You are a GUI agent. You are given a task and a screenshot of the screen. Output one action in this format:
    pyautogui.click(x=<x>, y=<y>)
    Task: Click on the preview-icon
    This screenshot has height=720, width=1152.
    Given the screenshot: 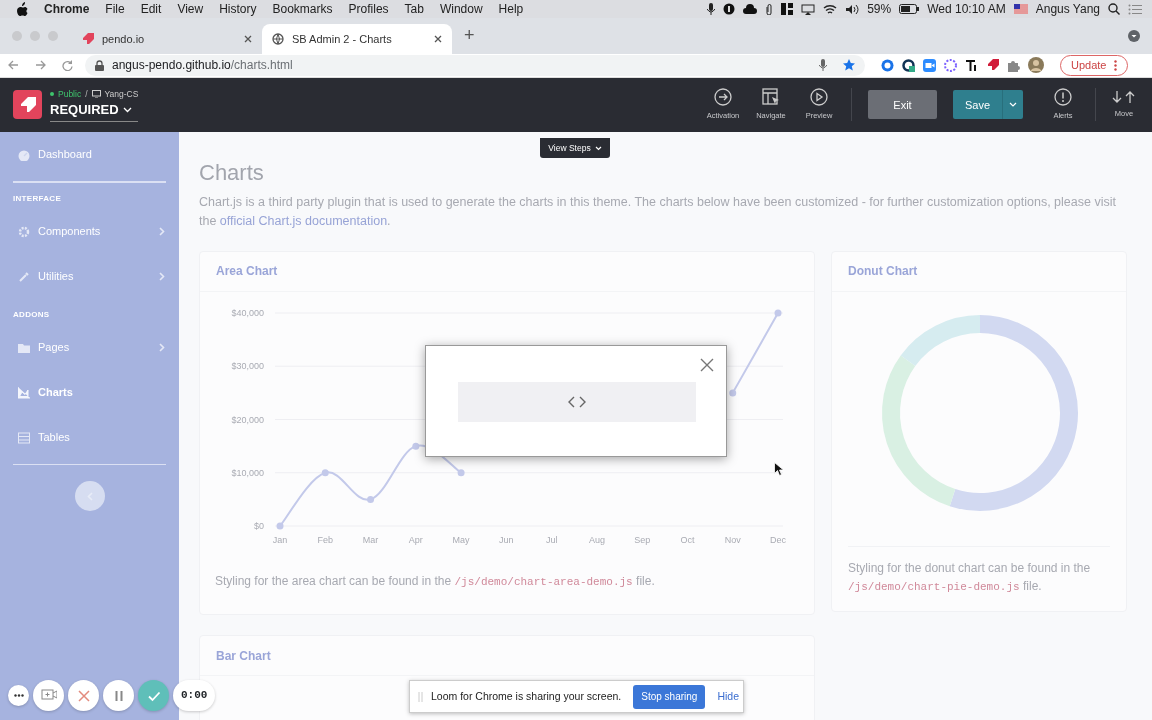 What is the action you would take?
    pyautogui.click(x=819, y=97)
    